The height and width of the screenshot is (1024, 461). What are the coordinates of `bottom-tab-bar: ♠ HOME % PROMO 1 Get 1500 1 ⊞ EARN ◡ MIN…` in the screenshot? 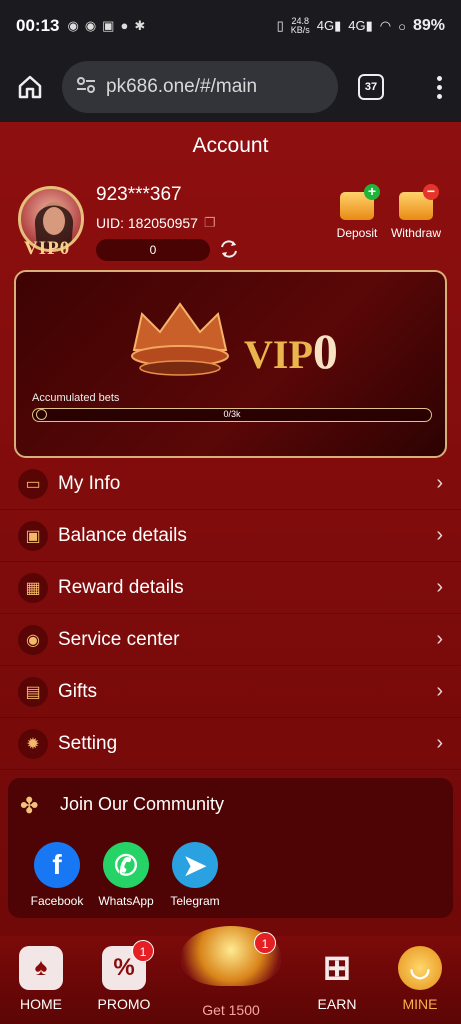 It's located at (230, 975).